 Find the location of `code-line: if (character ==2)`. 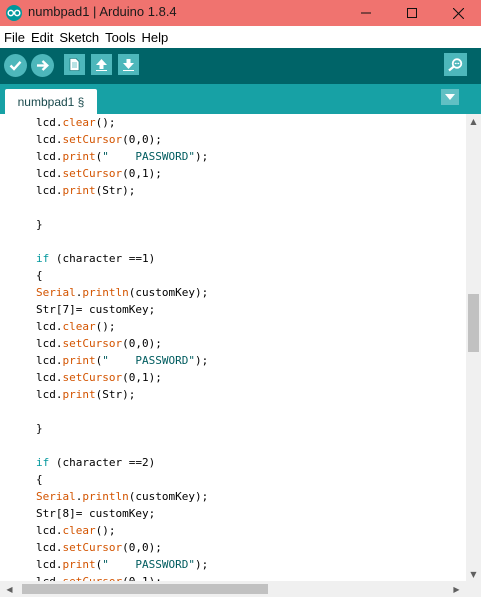

code-line: if (character ==2) is located at coordinates (95, 462).